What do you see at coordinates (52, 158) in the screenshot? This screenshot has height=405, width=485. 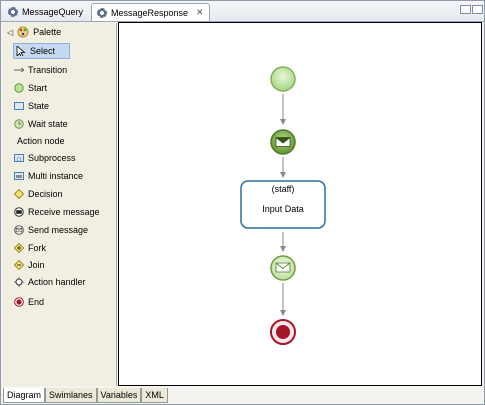 I see `palette-item-label: Subprocess` at bounding box center [52, 158].